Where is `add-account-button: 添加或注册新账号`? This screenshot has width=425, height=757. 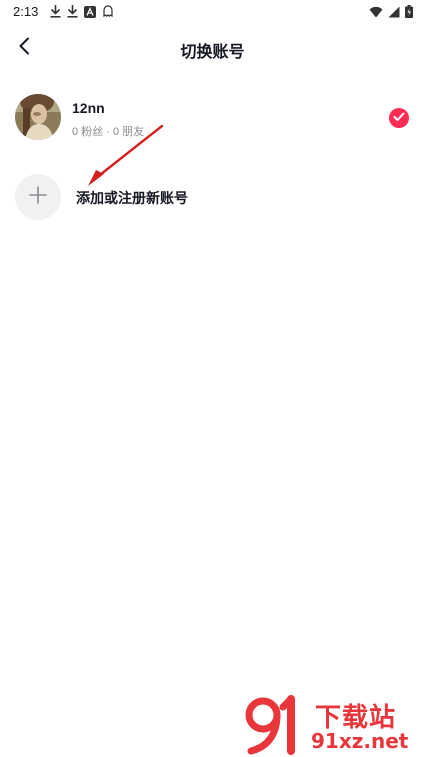
add-account-button: 添加或注册新账号 is located at coordinates (212, 197).